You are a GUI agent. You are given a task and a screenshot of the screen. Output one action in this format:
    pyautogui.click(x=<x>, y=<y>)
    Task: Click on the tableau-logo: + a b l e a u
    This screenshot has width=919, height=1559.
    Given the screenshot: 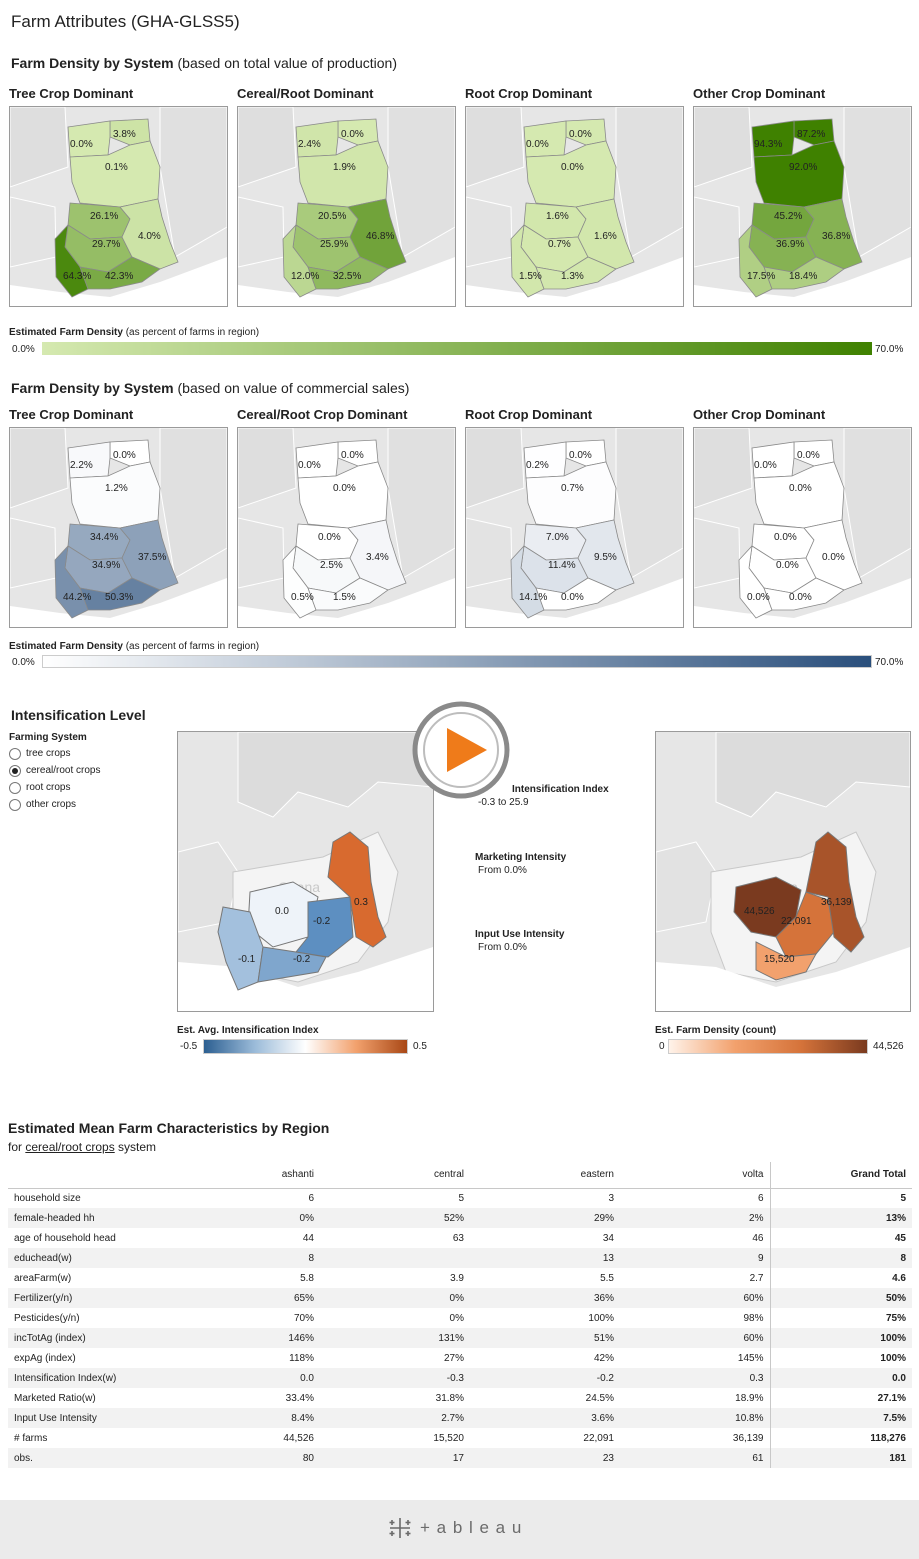 What is the action you would take?
    pyautogui.click(x=454, y=1528)
    